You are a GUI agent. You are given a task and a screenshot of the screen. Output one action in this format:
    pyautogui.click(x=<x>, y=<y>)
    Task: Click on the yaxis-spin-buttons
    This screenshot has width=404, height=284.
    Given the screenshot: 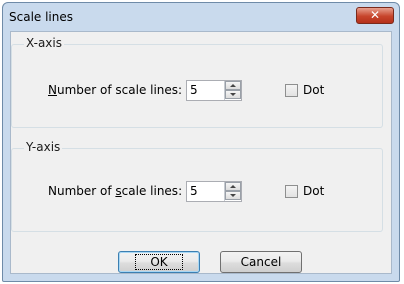 What is the action you would take?
    pyautogui.click(x=232, y=191)
    